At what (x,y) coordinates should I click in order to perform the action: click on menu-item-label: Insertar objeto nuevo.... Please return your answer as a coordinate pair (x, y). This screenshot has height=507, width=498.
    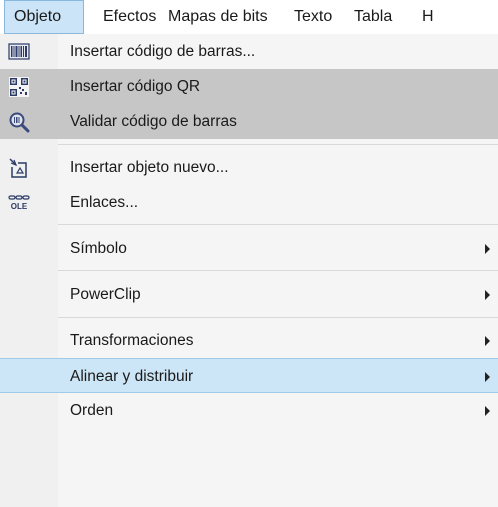
    Looking at the image, I should click on (149, 167).